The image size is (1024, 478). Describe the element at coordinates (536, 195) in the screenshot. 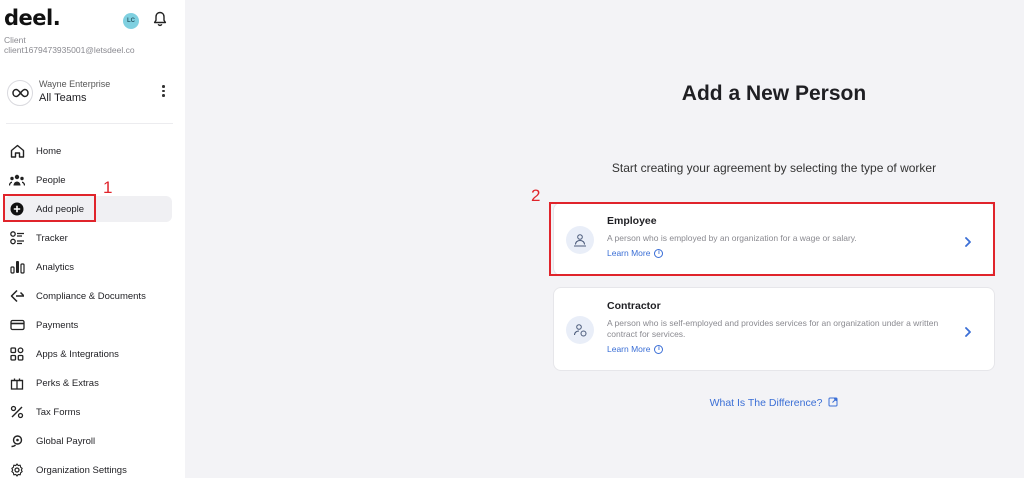

I see `step-number-2: 2` at that location.